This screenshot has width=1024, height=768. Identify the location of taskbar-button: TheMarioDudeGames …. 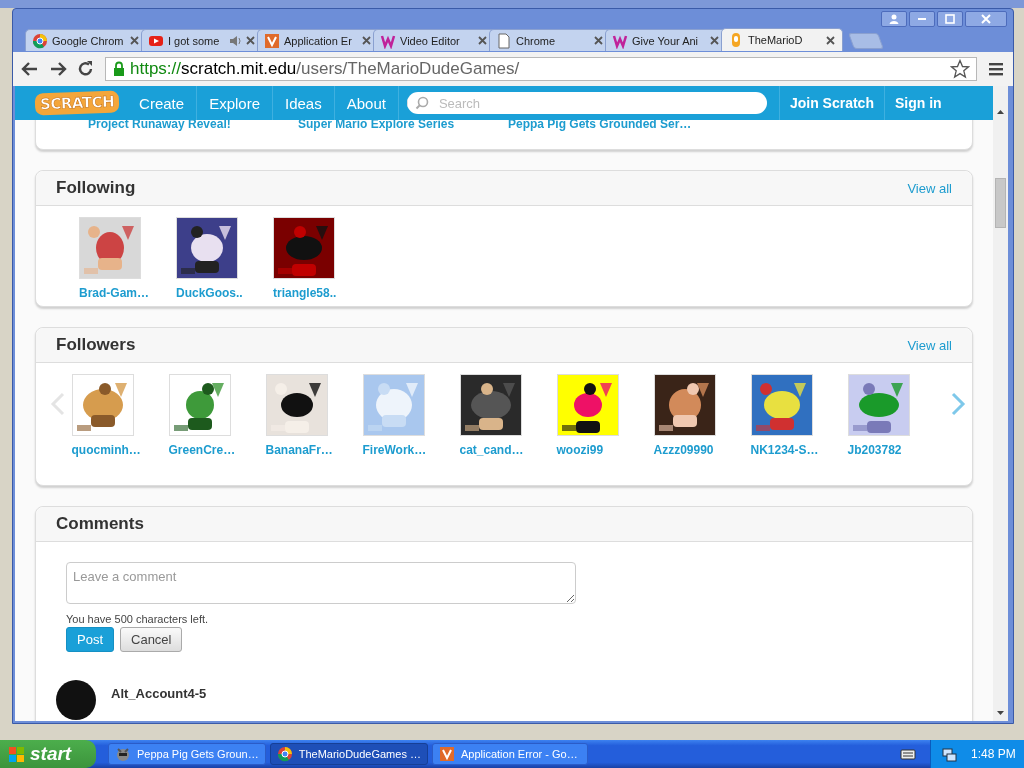
(348, 754).